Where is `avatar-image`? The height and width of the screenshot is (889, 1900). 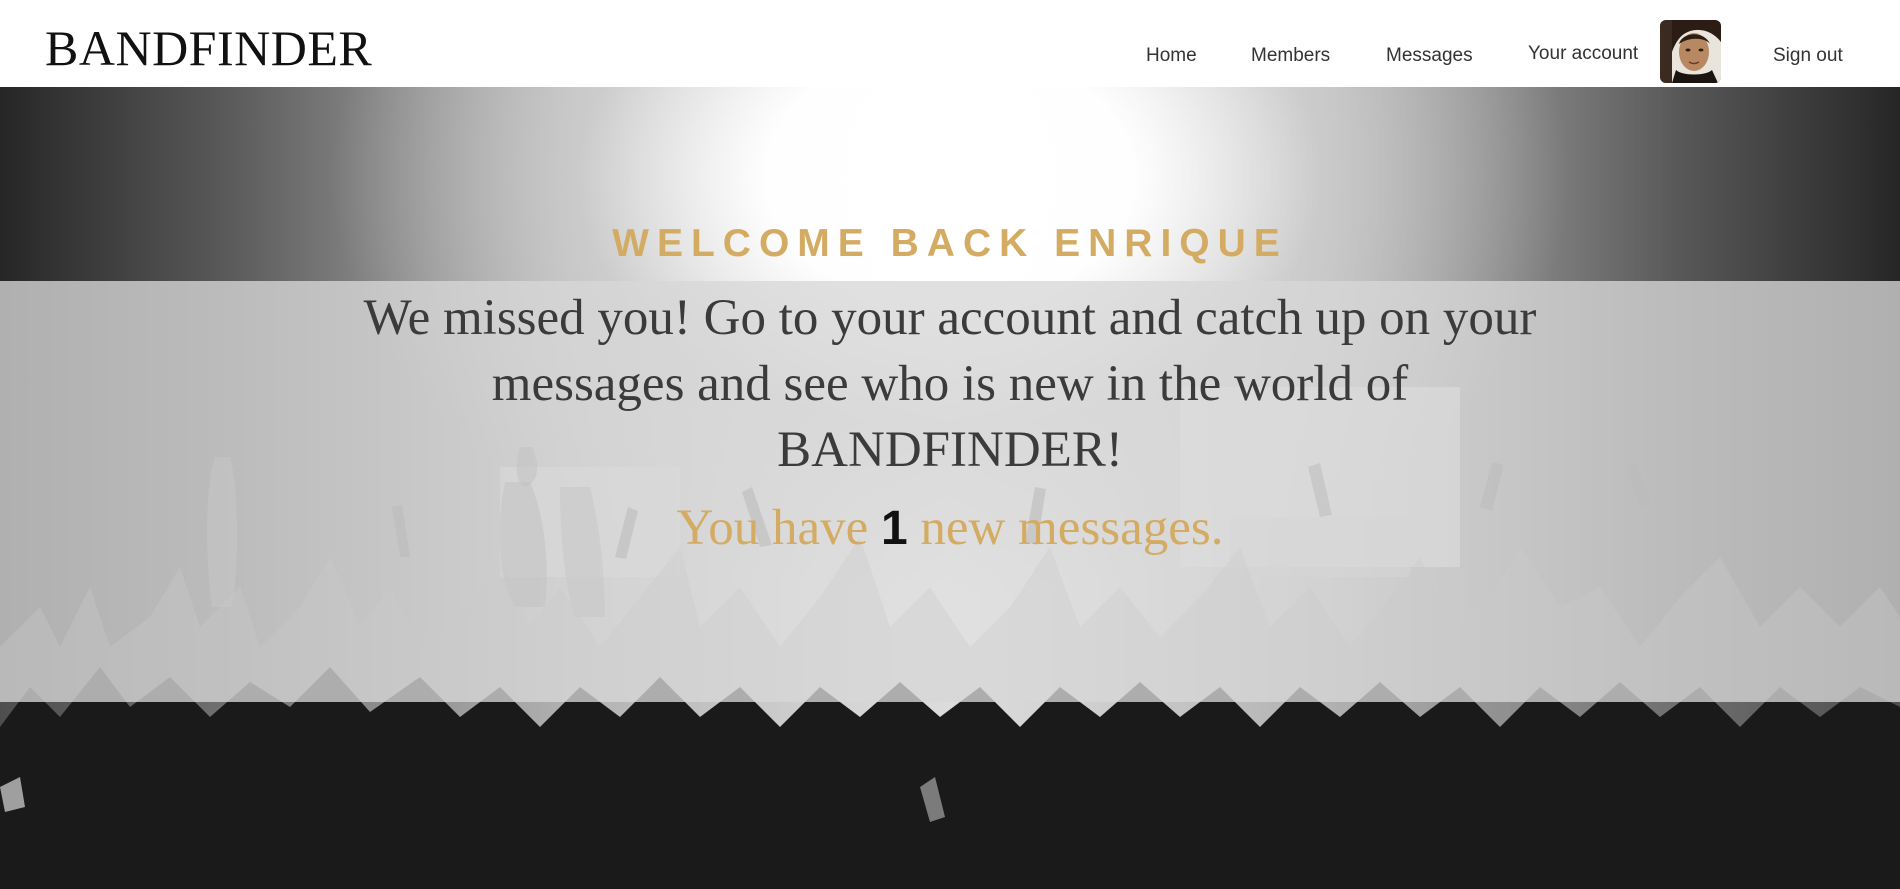 avatar-image is located at coordinates (1690, 51).